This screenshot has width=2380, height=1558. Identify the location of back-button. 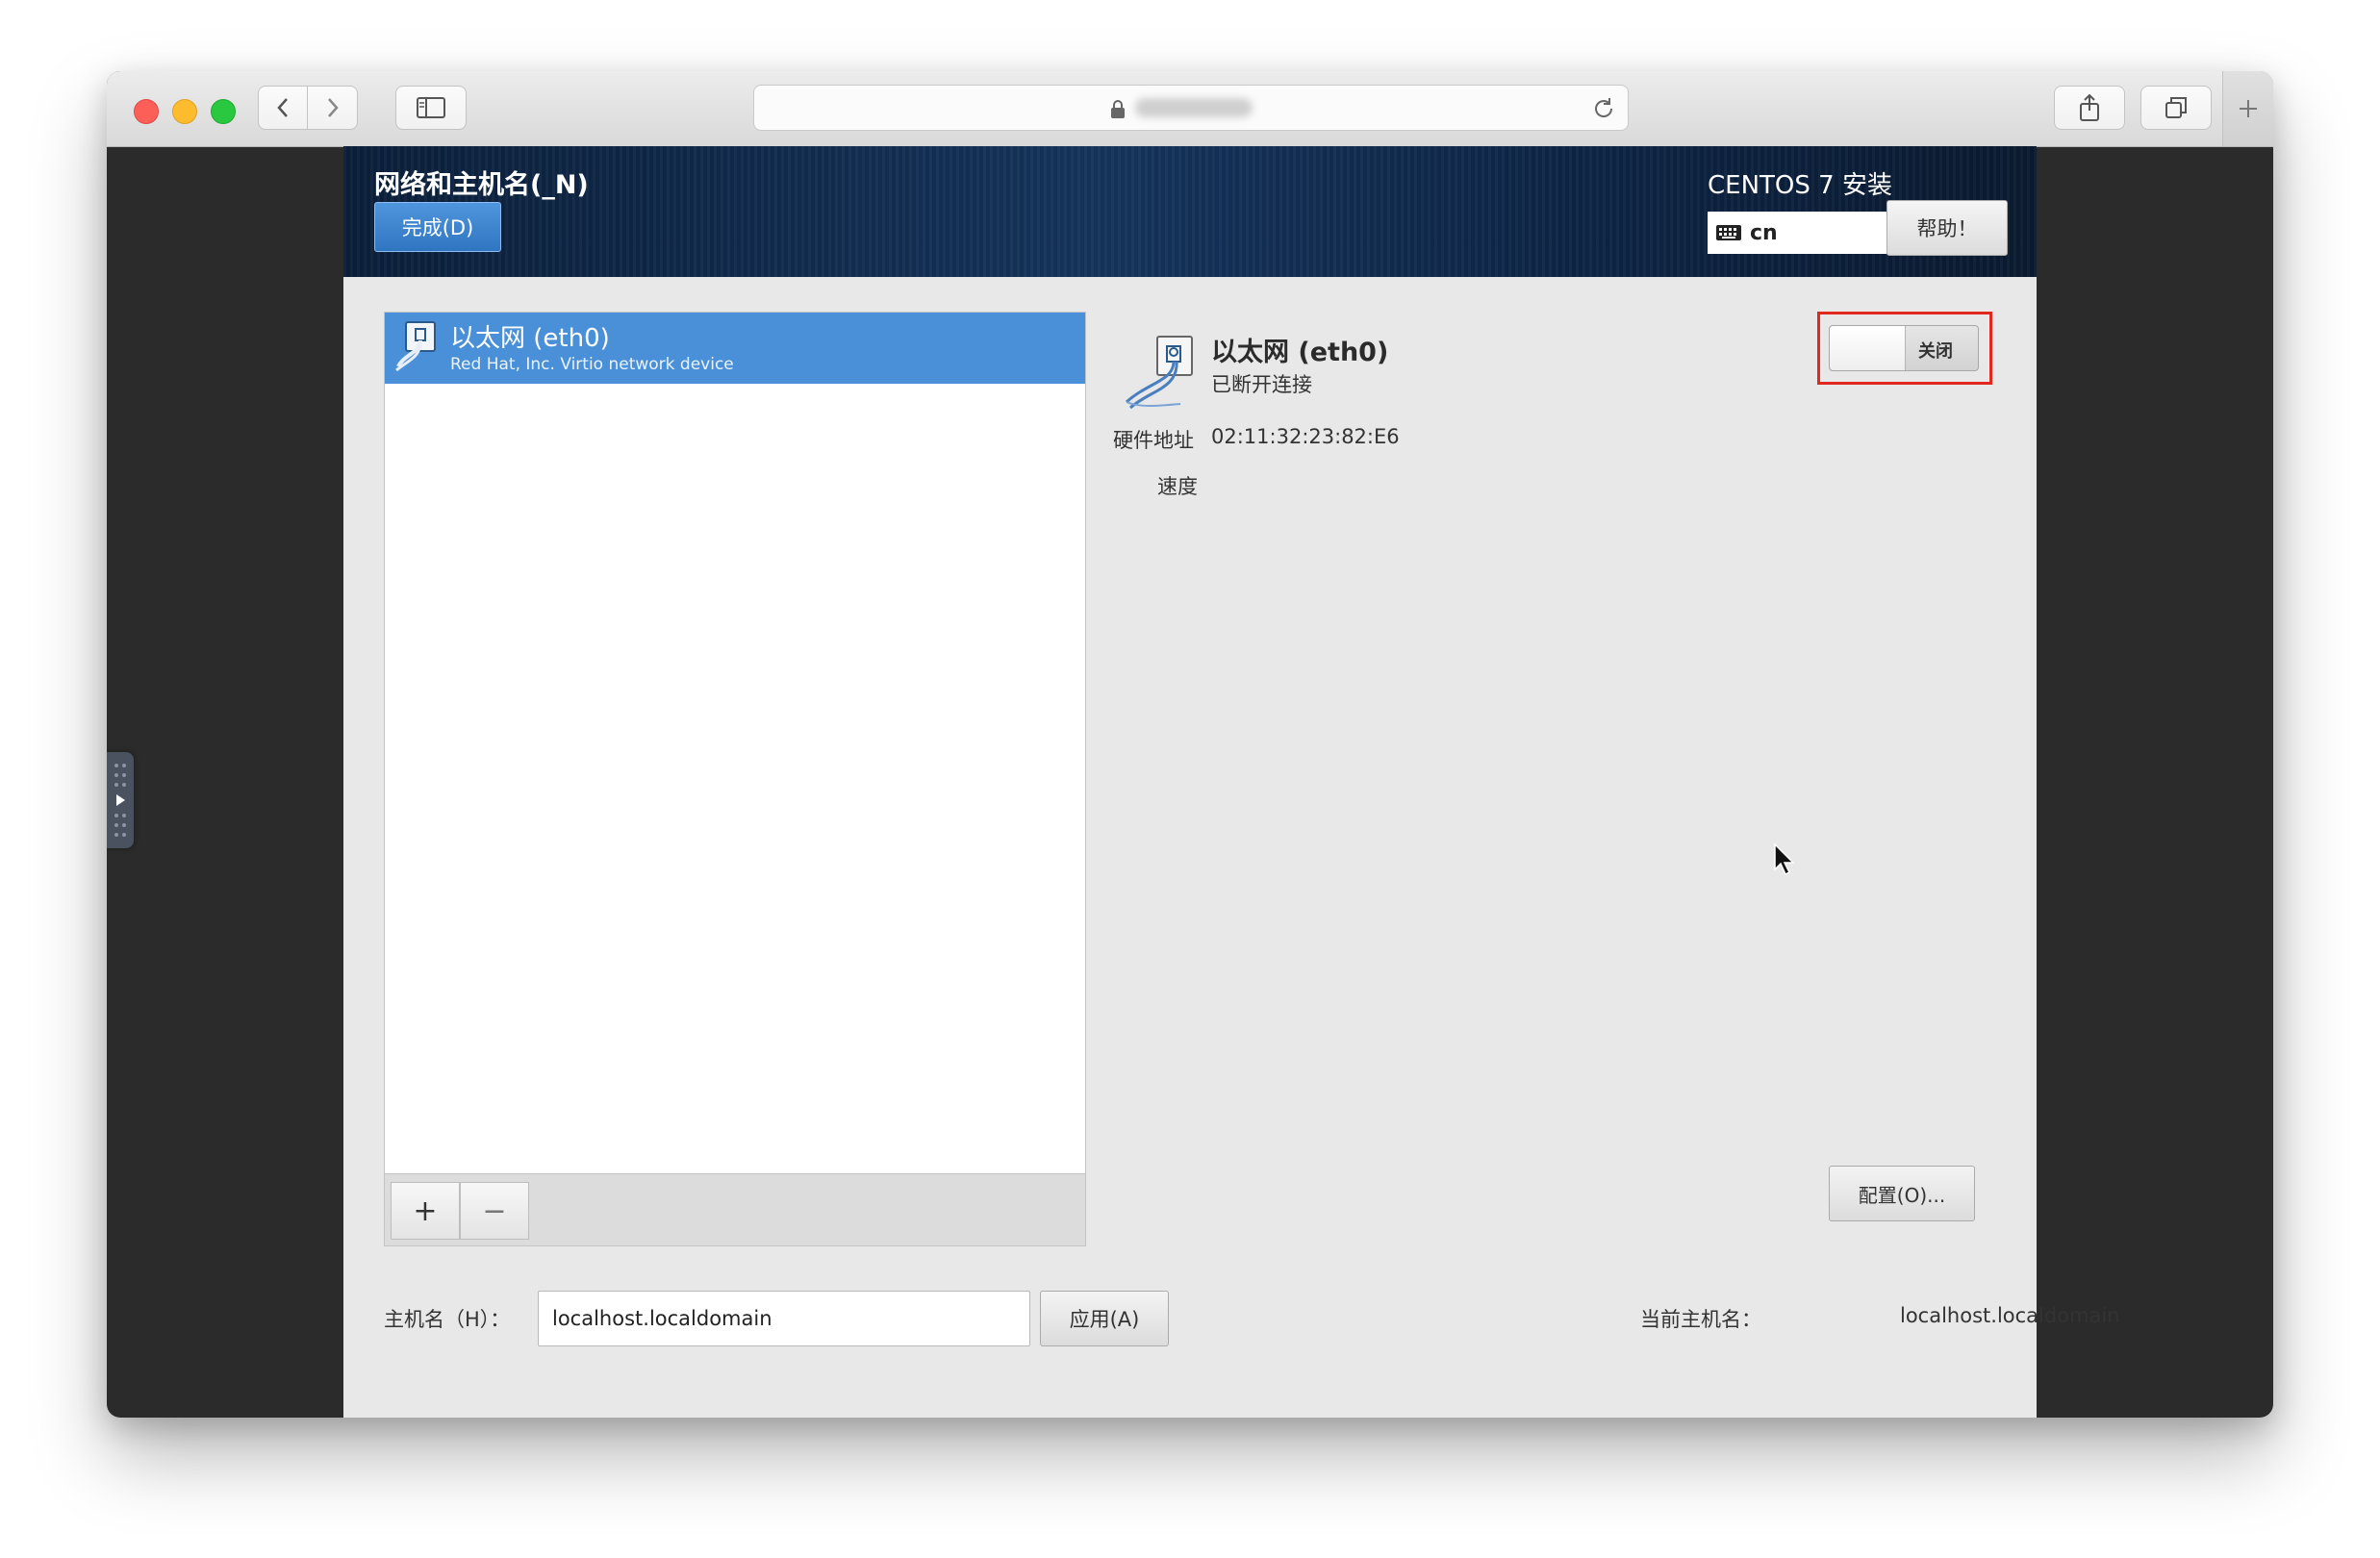
(283, 108).